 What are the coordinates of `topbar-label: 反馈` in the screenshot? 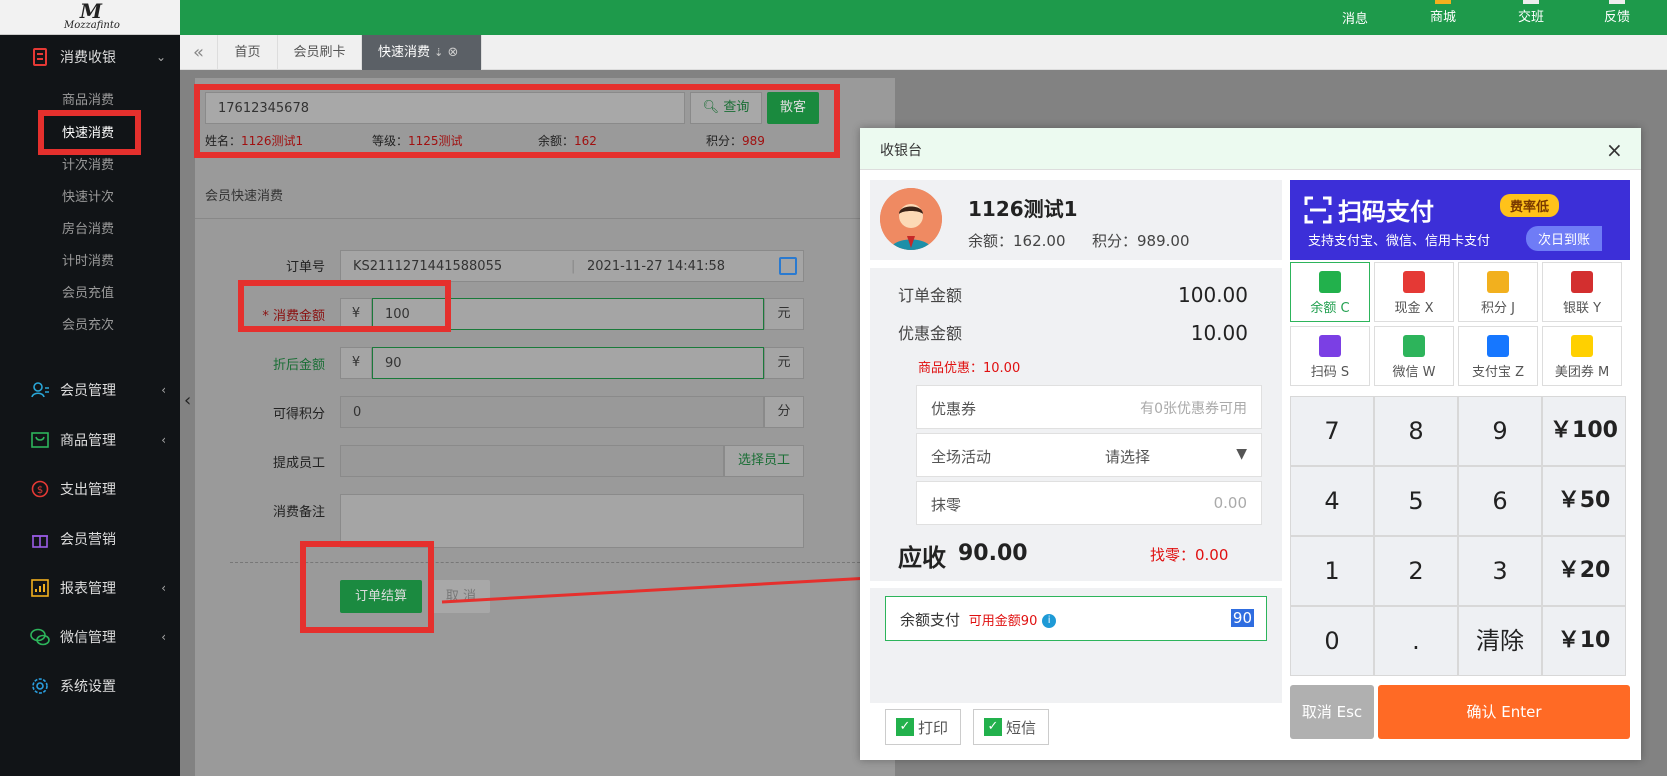 It's located at (1616, 17).